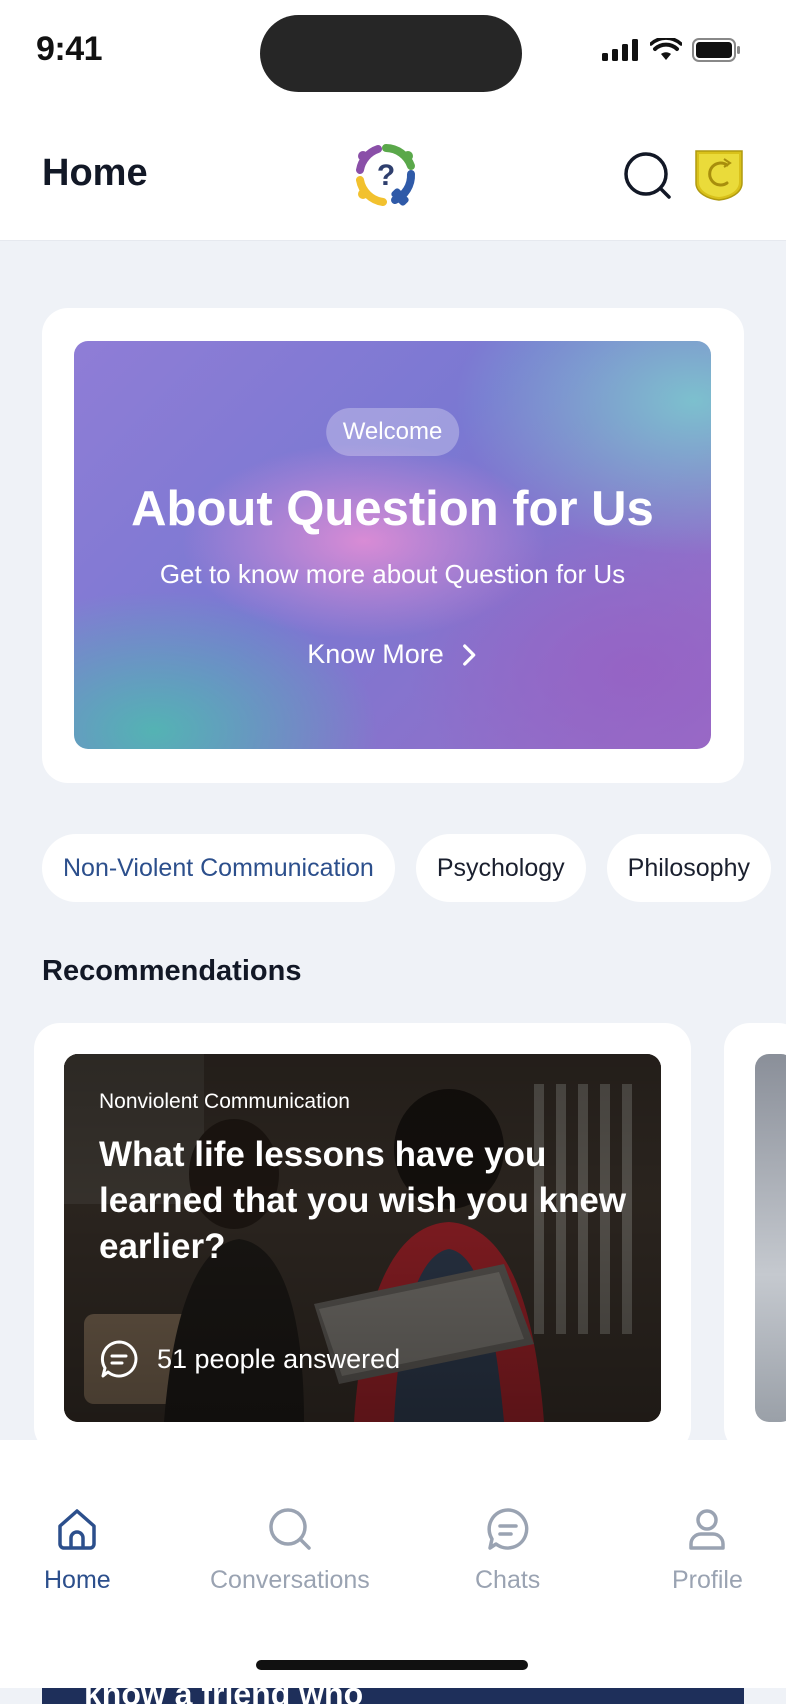  I want to click on app-header: Home ?, so click(393, 173).